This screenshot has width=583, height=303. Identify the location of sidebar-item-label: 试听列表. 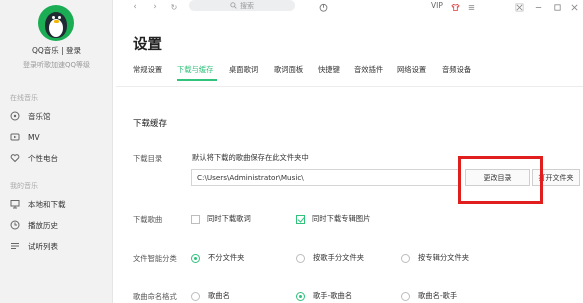
(43, 246).